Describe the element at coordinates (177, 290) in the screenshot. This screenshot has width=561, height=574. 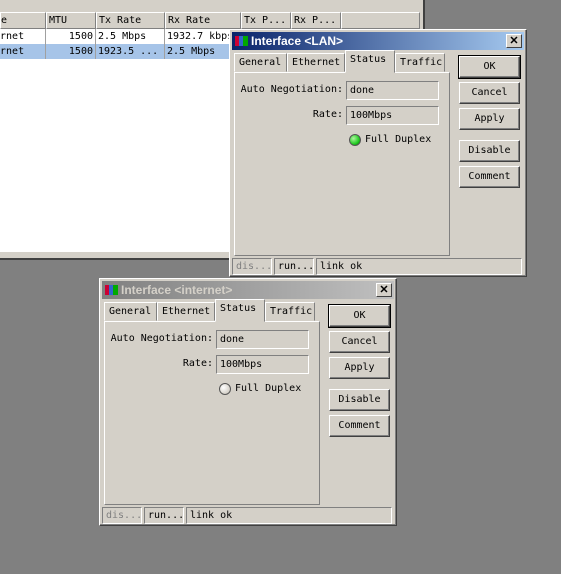
I see `dialog-title: Interface <internet>` at that location.